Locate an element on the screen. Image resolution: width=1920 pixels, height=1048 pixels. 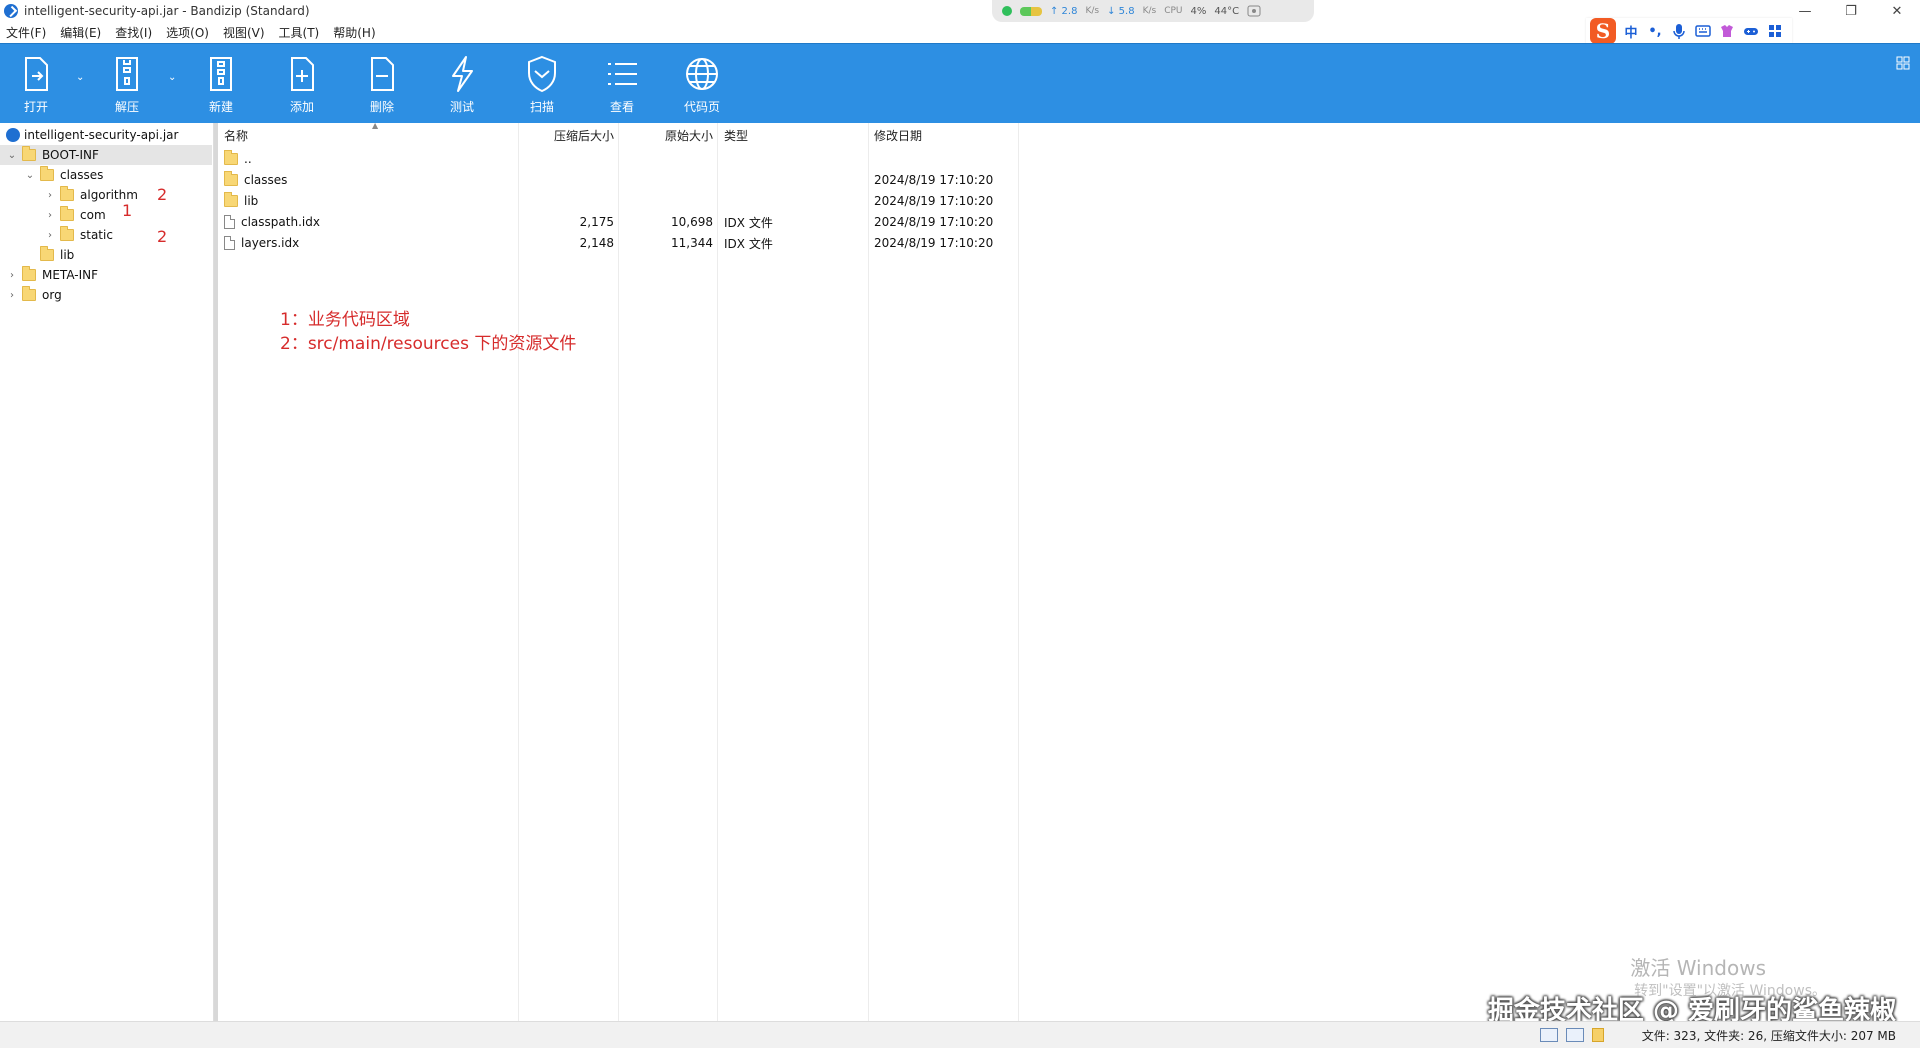
upload-unit: K/s is located at coordinates (1092, 11).